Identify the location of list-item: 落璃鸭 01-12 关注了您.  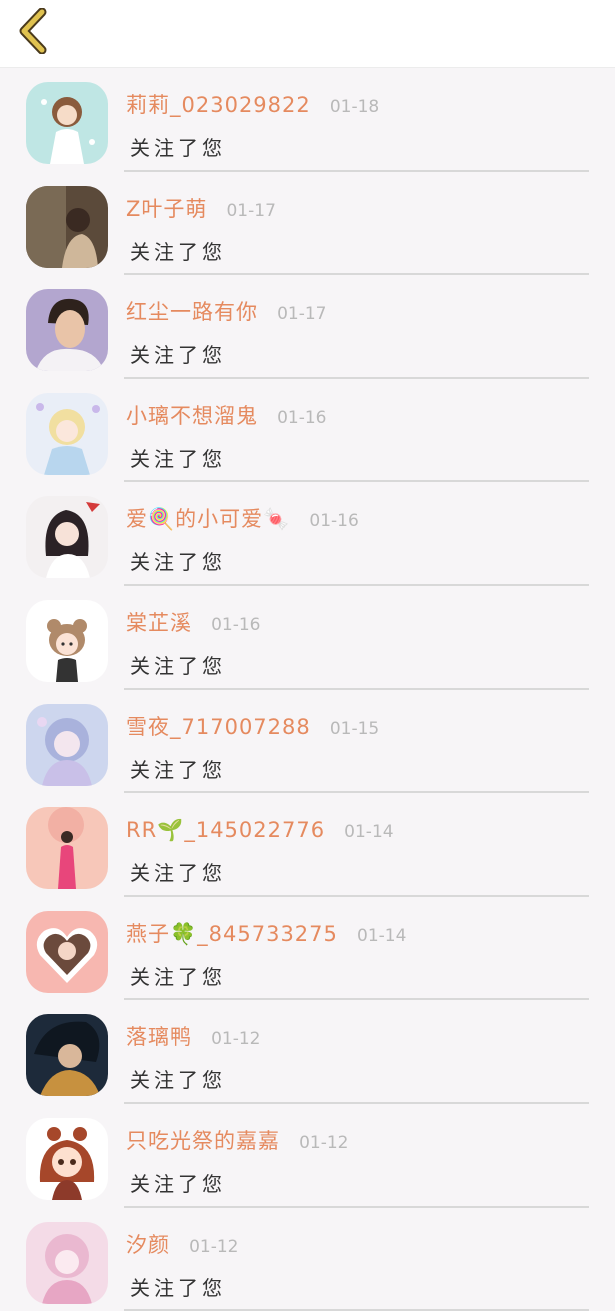
(307, 1052).